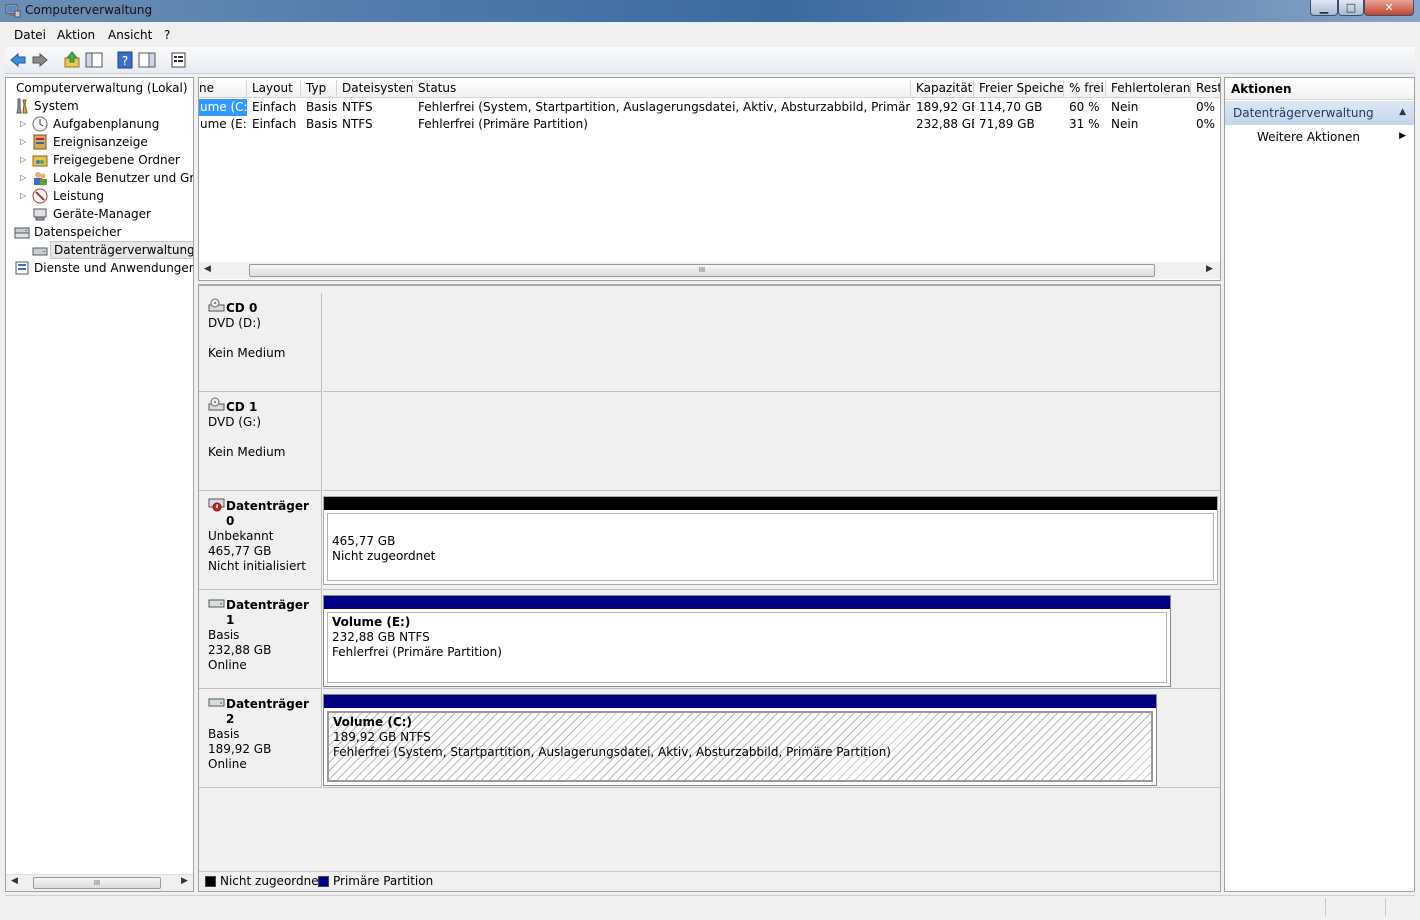 The height and width of the screenshot is (920, 1420). I want to click on help-icon: ?, so click(125, 60).